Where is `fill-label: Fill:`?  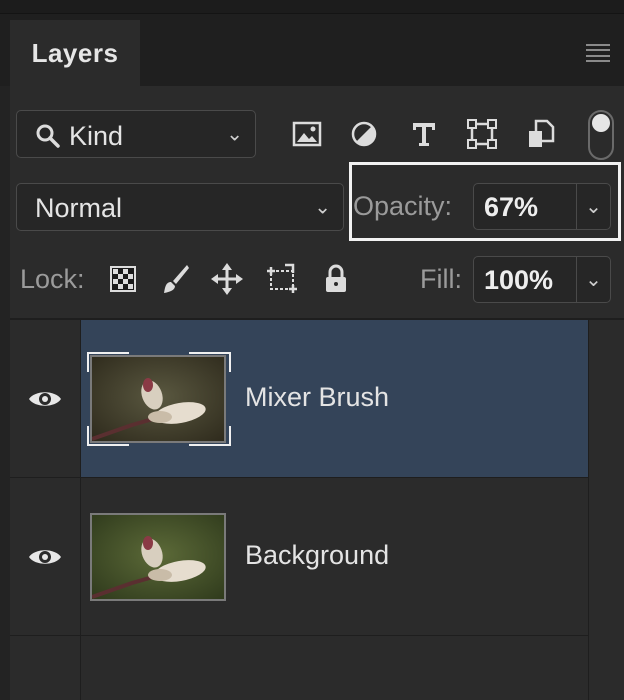 fill-label: Fill: is located at coordinates (441, 279).